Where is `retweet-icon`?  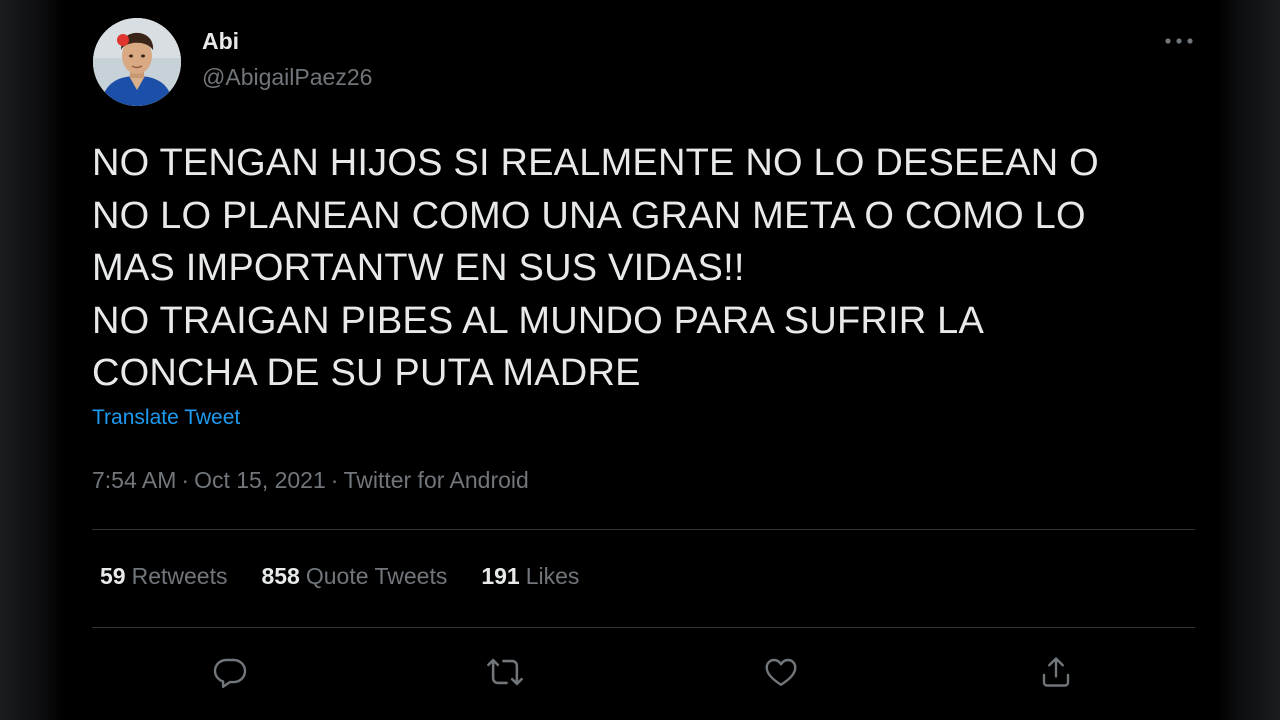 retweet-icon is located at coordinates (505, 672).